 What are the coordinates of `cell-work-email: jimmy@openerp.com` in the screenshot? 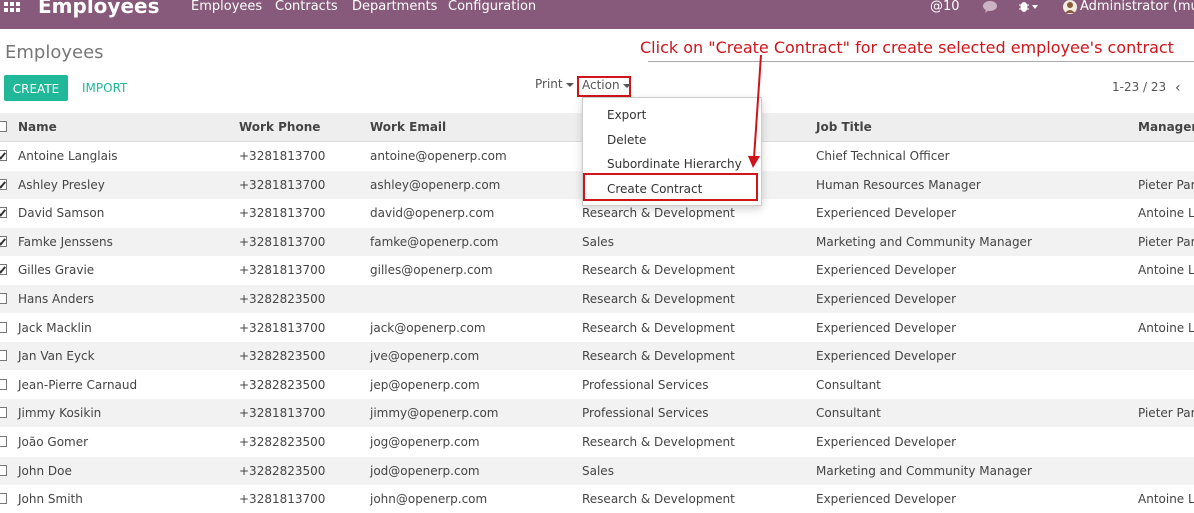 It's located at (434, 413).